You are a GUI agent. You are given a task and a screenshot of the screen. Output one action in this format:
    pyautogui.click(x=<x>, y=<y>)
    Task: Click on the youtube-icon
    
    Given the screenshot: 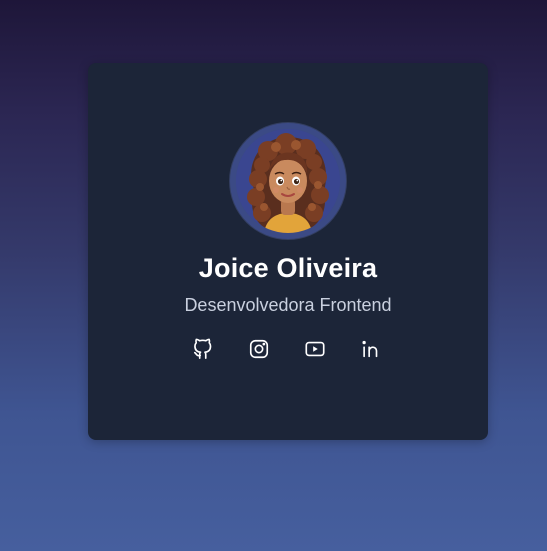 What is the action you would take?
    pyautogui.click(x=315, y=349)
    